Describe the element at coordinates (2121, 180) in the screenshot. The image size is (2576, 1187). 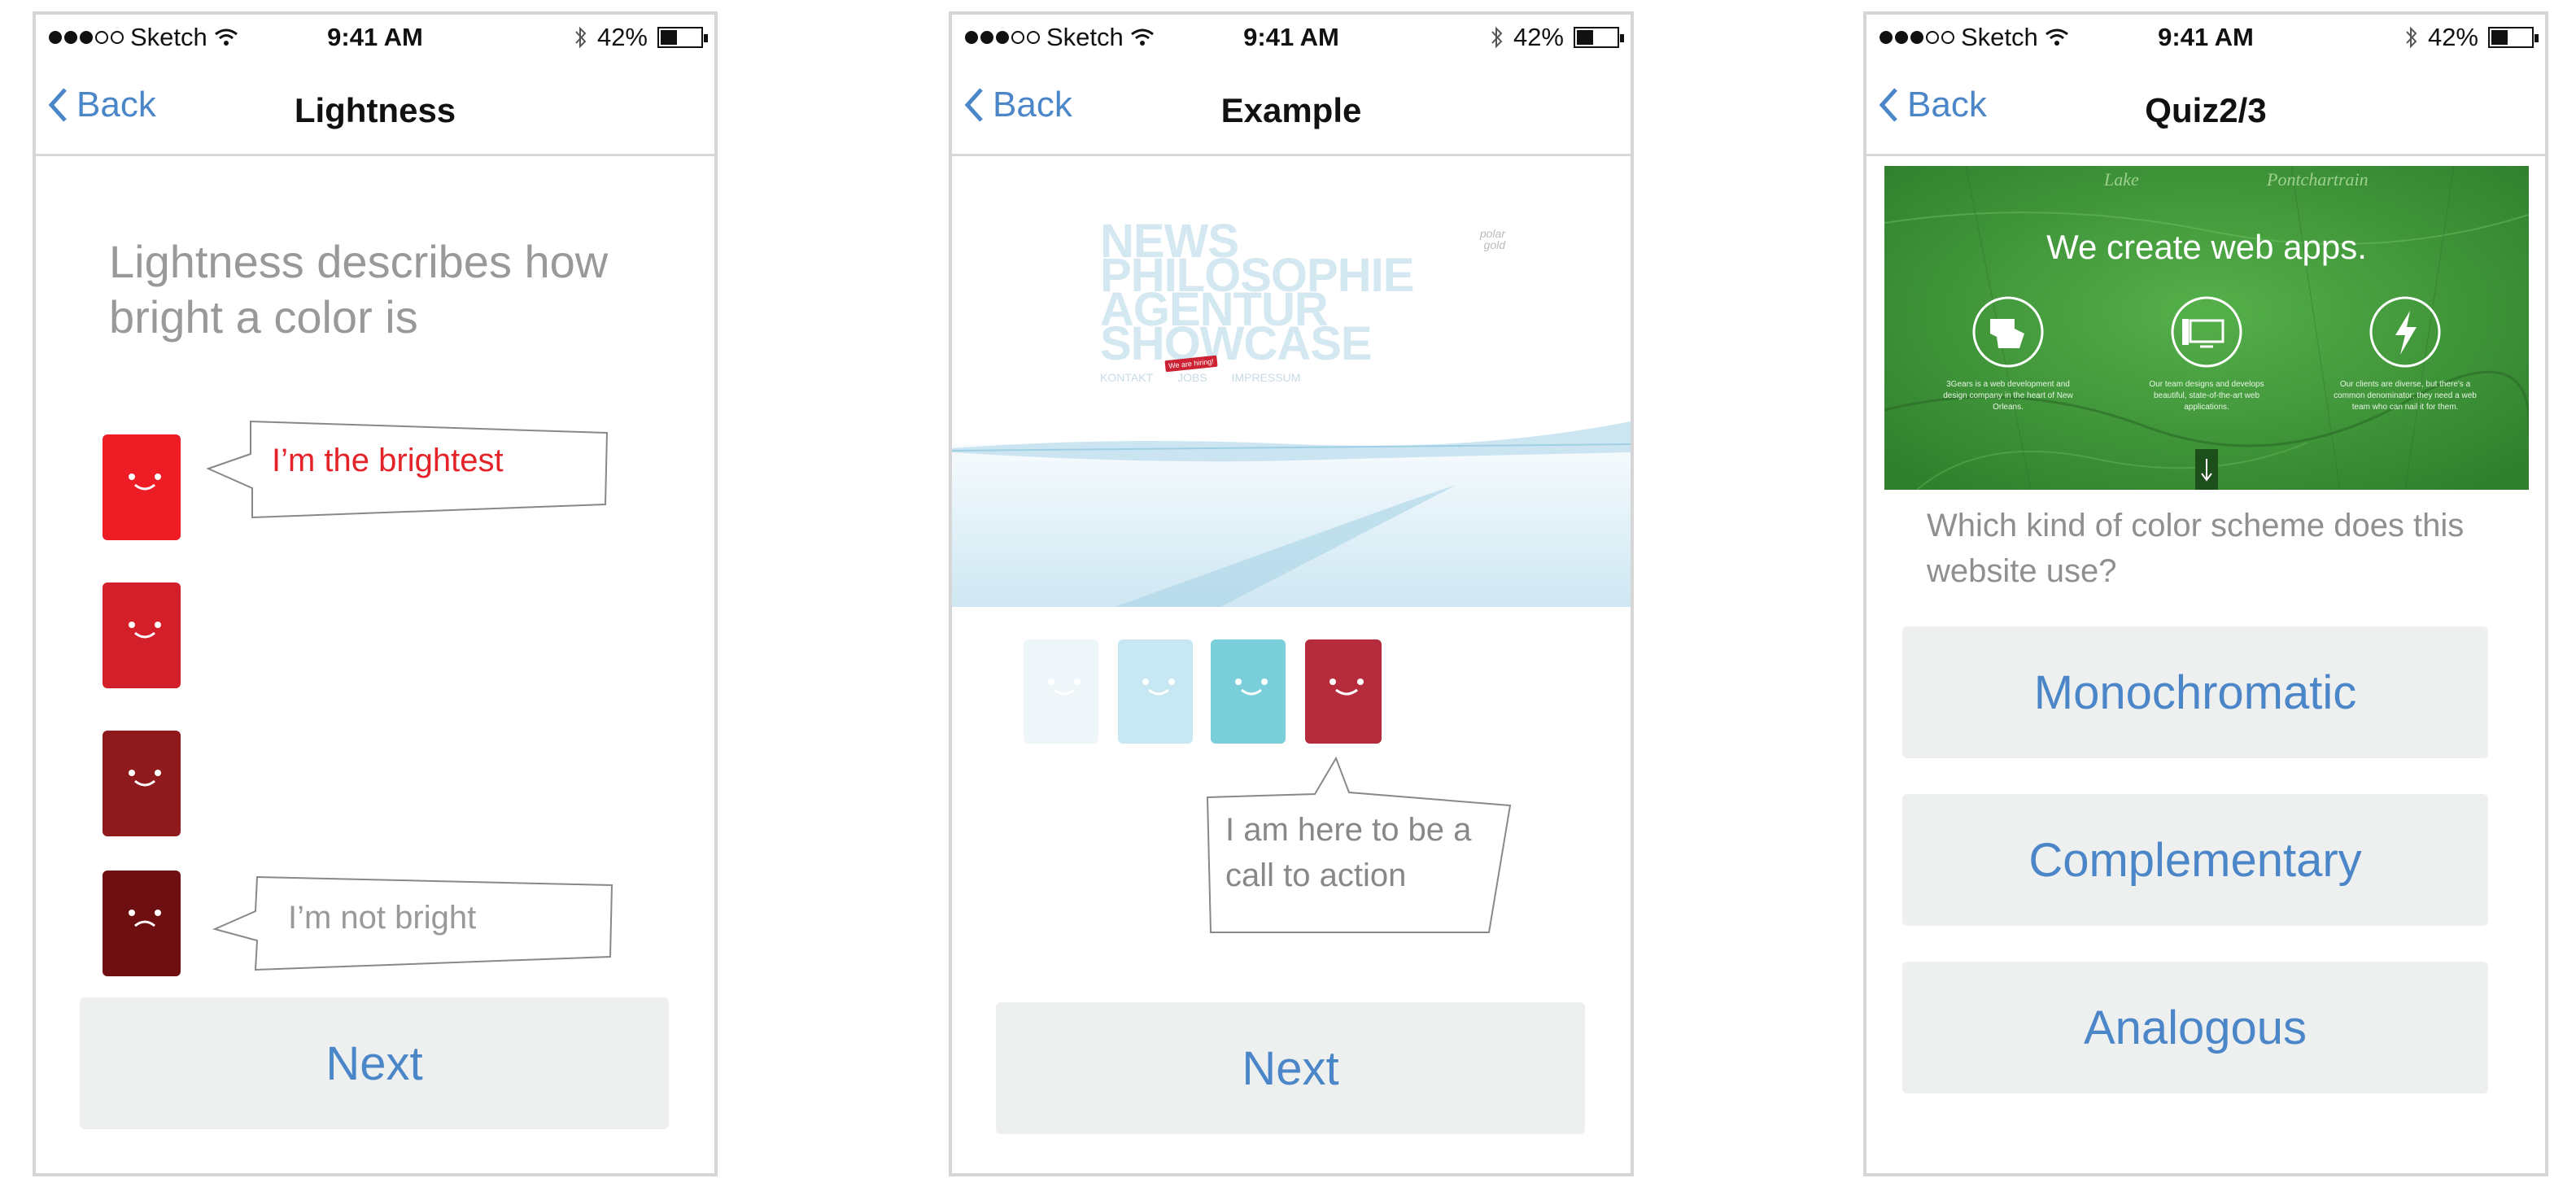
I see `map-label: Lake` at that location.